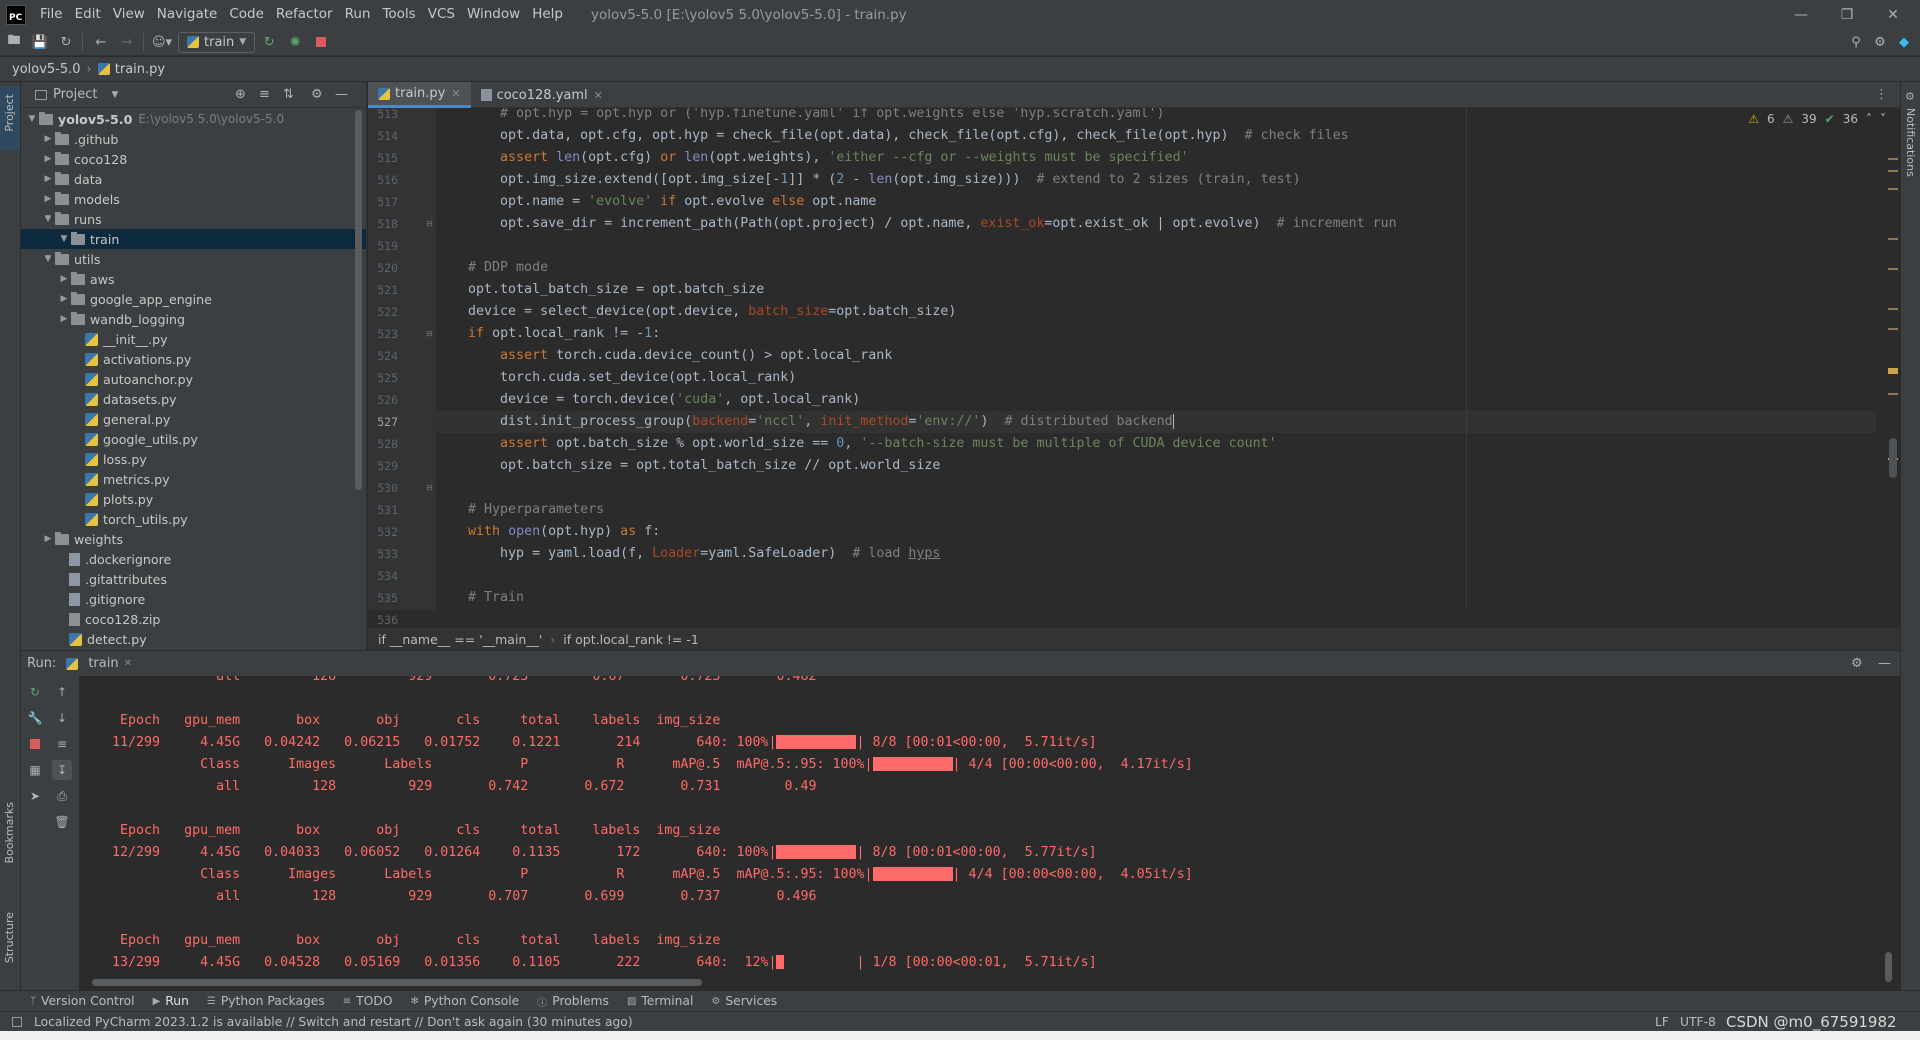 Image resolution: width=1920 pixels, height=1040 pixels. I want to click on synchronize-icon: ↻, so click(66, 42).